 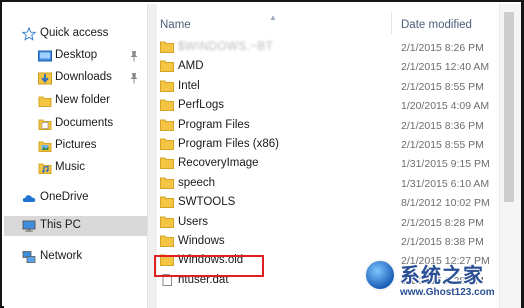 What do you see at coordinates (328, 66) in the screenshot?
I see `file-row: AMD 2/1/2015 12:40 AM` at bounding box center [328, 66].